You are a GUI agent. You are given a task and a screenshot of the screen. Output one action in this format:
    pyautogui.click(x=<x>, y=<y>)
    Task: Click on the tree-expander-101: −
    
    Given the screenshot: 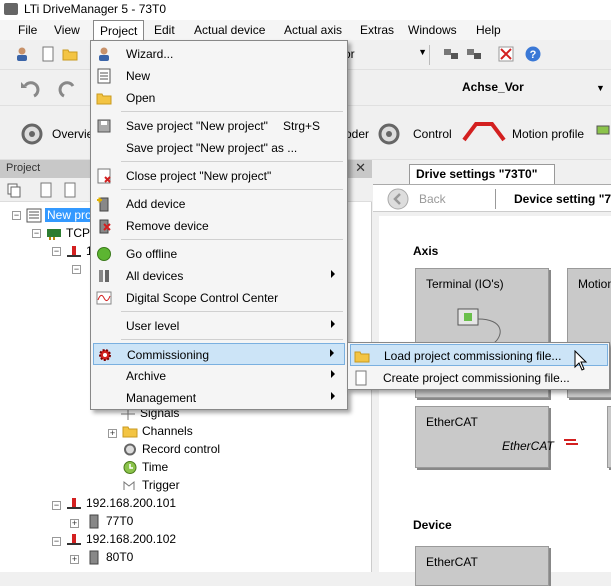 What is the action you would take?
    pyautogui.click(x=56, y=505)
    